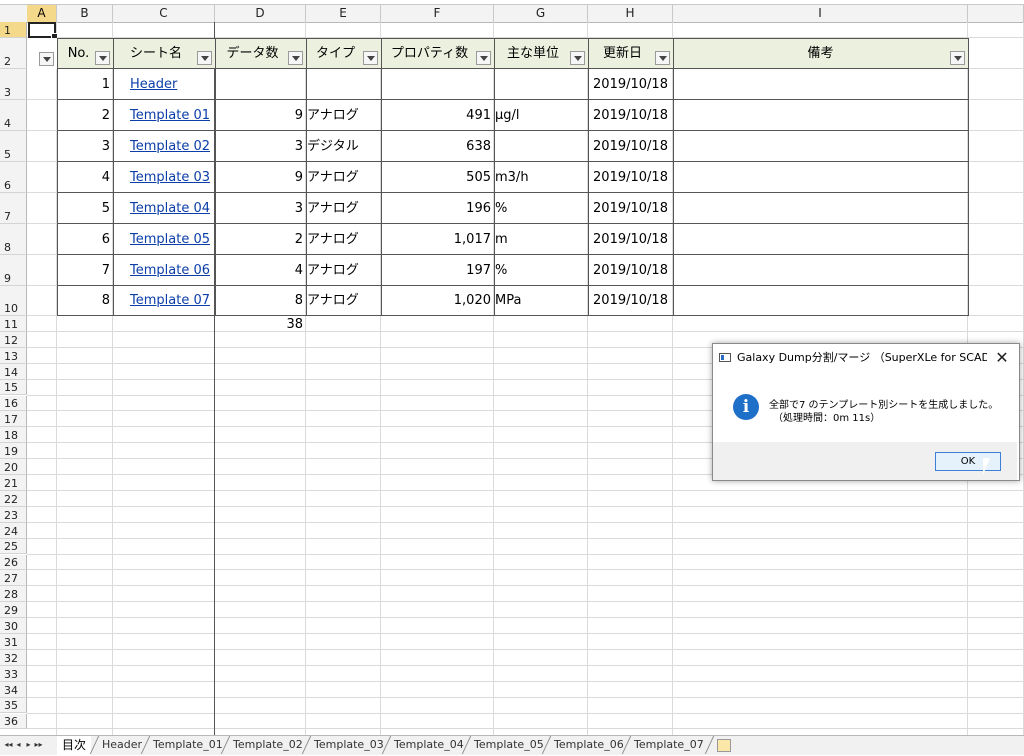 The height and width of the screenshot is (756, 1024). Describe the element at coordinates (13, 208) in the screenshot. I see `row-header-7: 7` at that location.